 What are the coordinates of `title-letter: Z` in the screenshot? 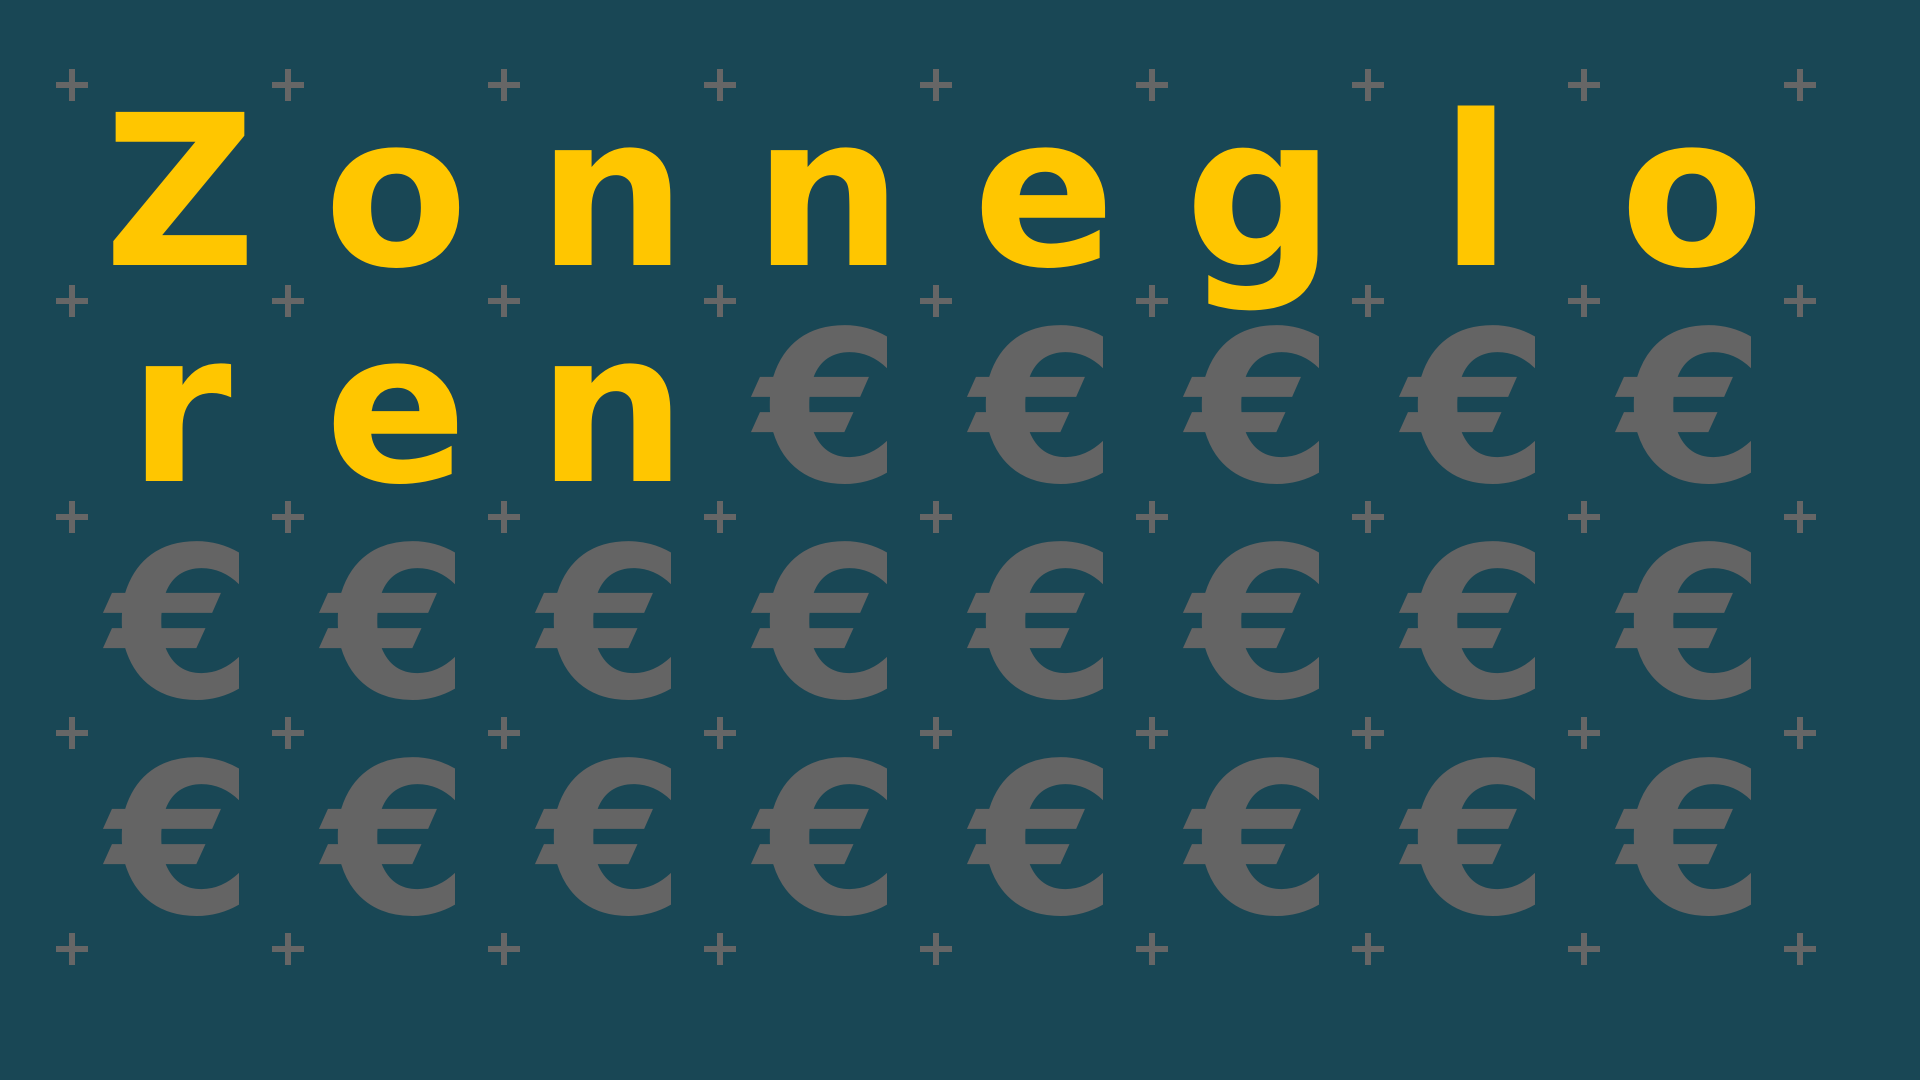 It's located at (180, 192).